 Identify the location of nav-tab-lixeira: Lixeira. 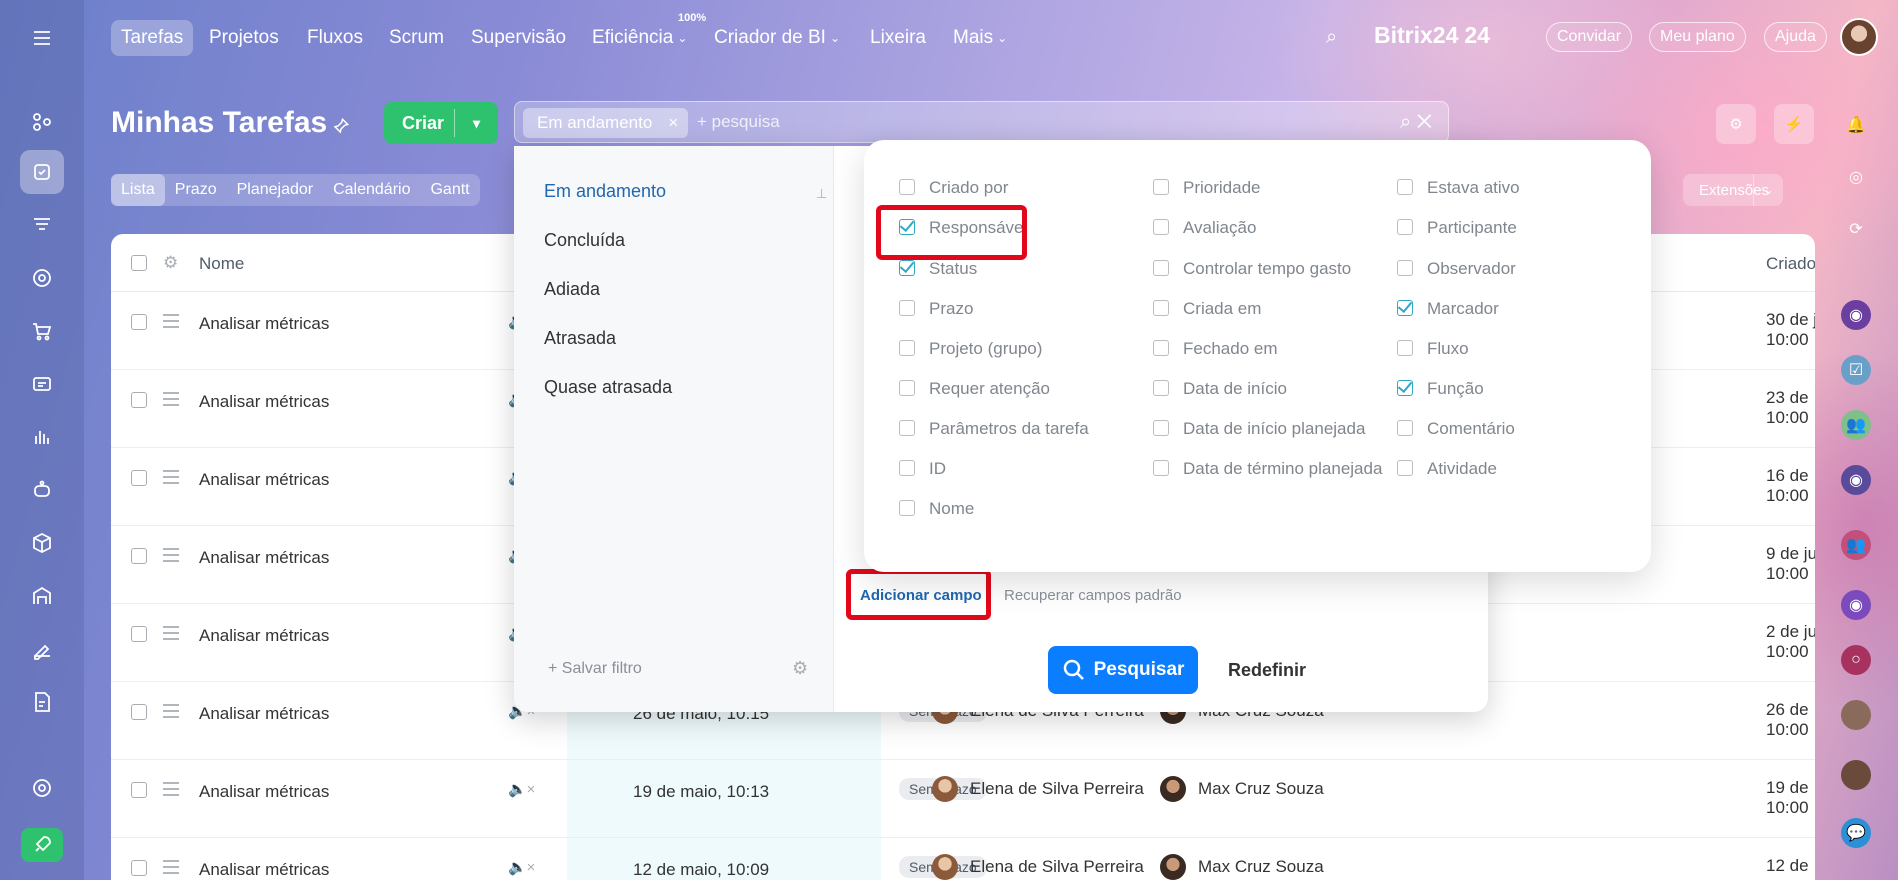
(898, 38).